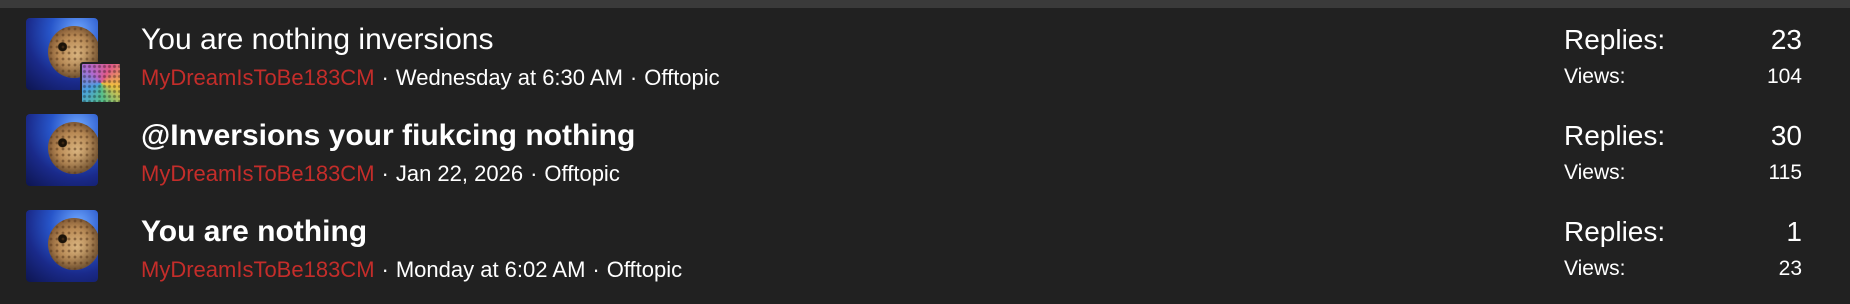 This screenshot has width=1850, height=304. I want to click on thread-date: Jan 22, 2026, so click(459, 173).